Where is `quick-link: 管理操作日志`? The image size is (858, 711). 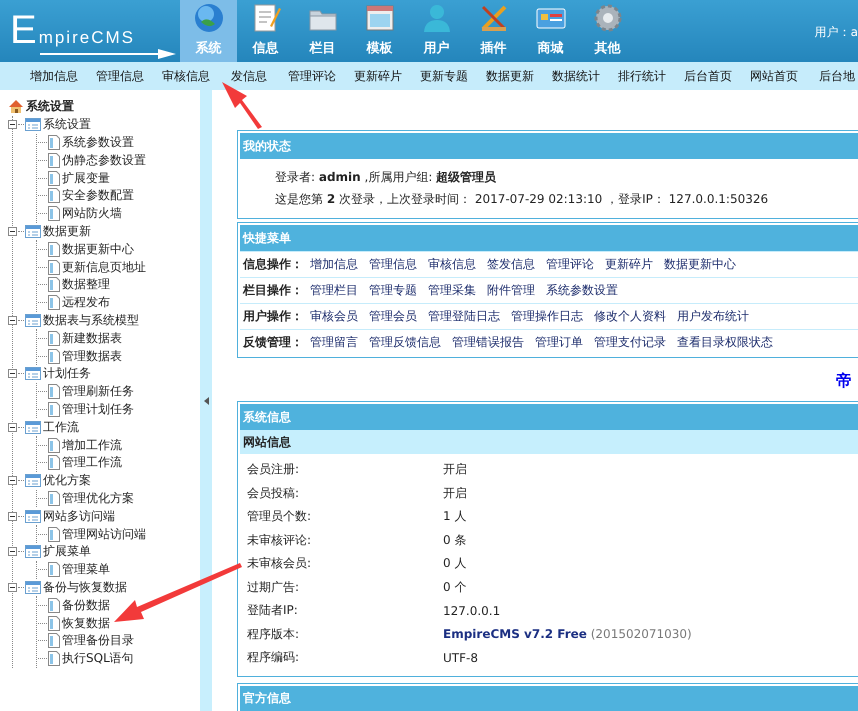 quick-link: 管理操作日志 is located at coordinates (547, 316).